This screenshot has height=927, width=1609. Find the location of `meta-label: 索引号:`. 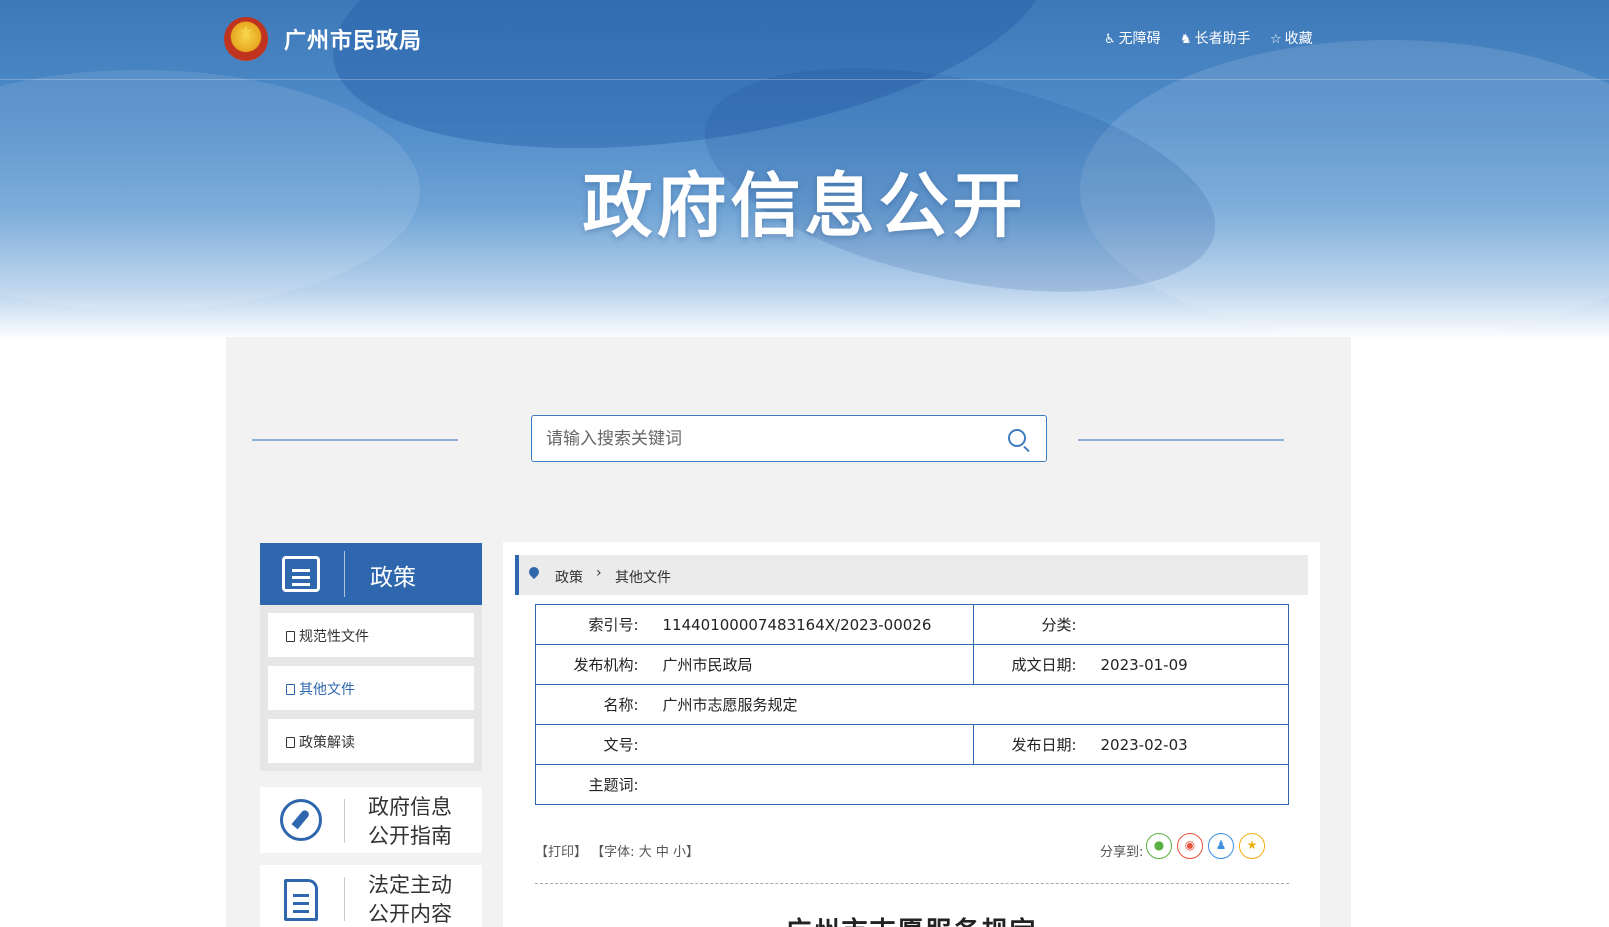

meta-label: 索引号: is located at coordinates (593, 624).